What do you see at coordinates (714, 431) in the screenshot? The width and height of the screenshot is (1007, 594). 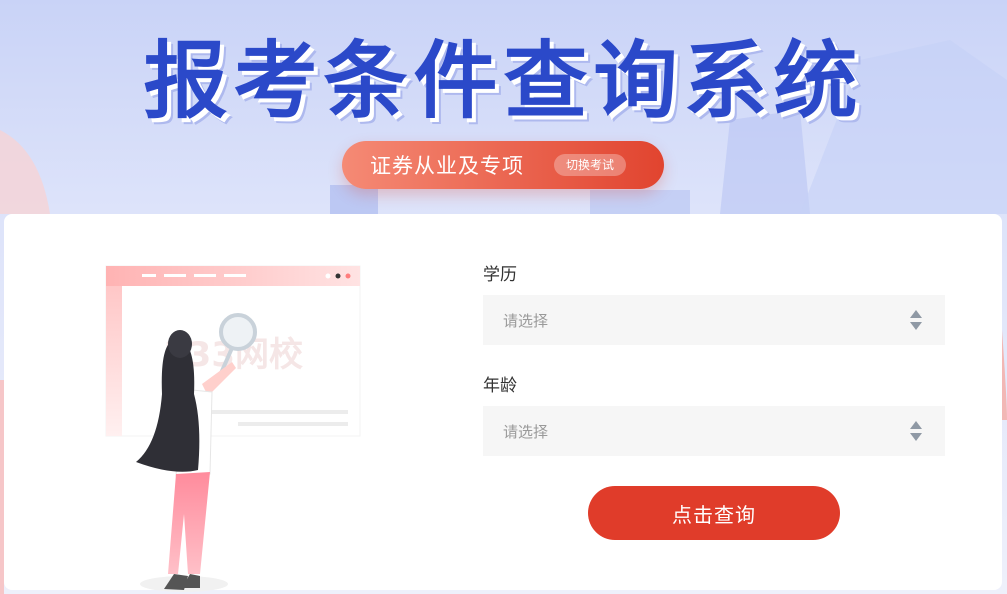 I see `age-select: 请选择` at bounding box center [714, 431].